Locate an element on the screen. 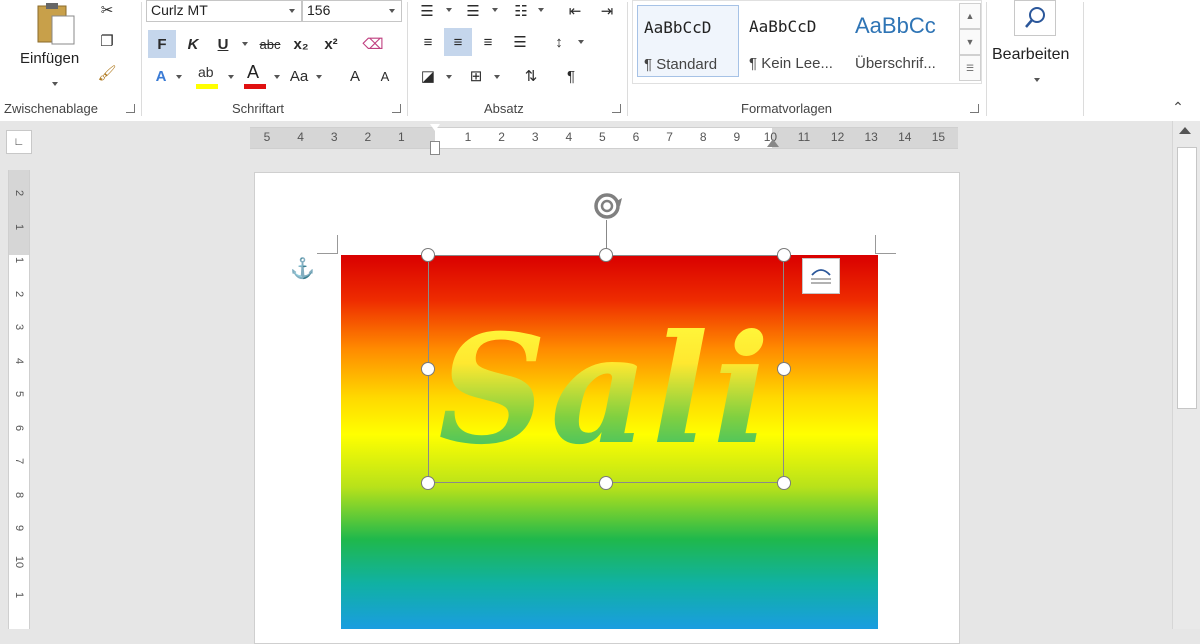  change-case-button: Aa is located at coordinates (299, 76).